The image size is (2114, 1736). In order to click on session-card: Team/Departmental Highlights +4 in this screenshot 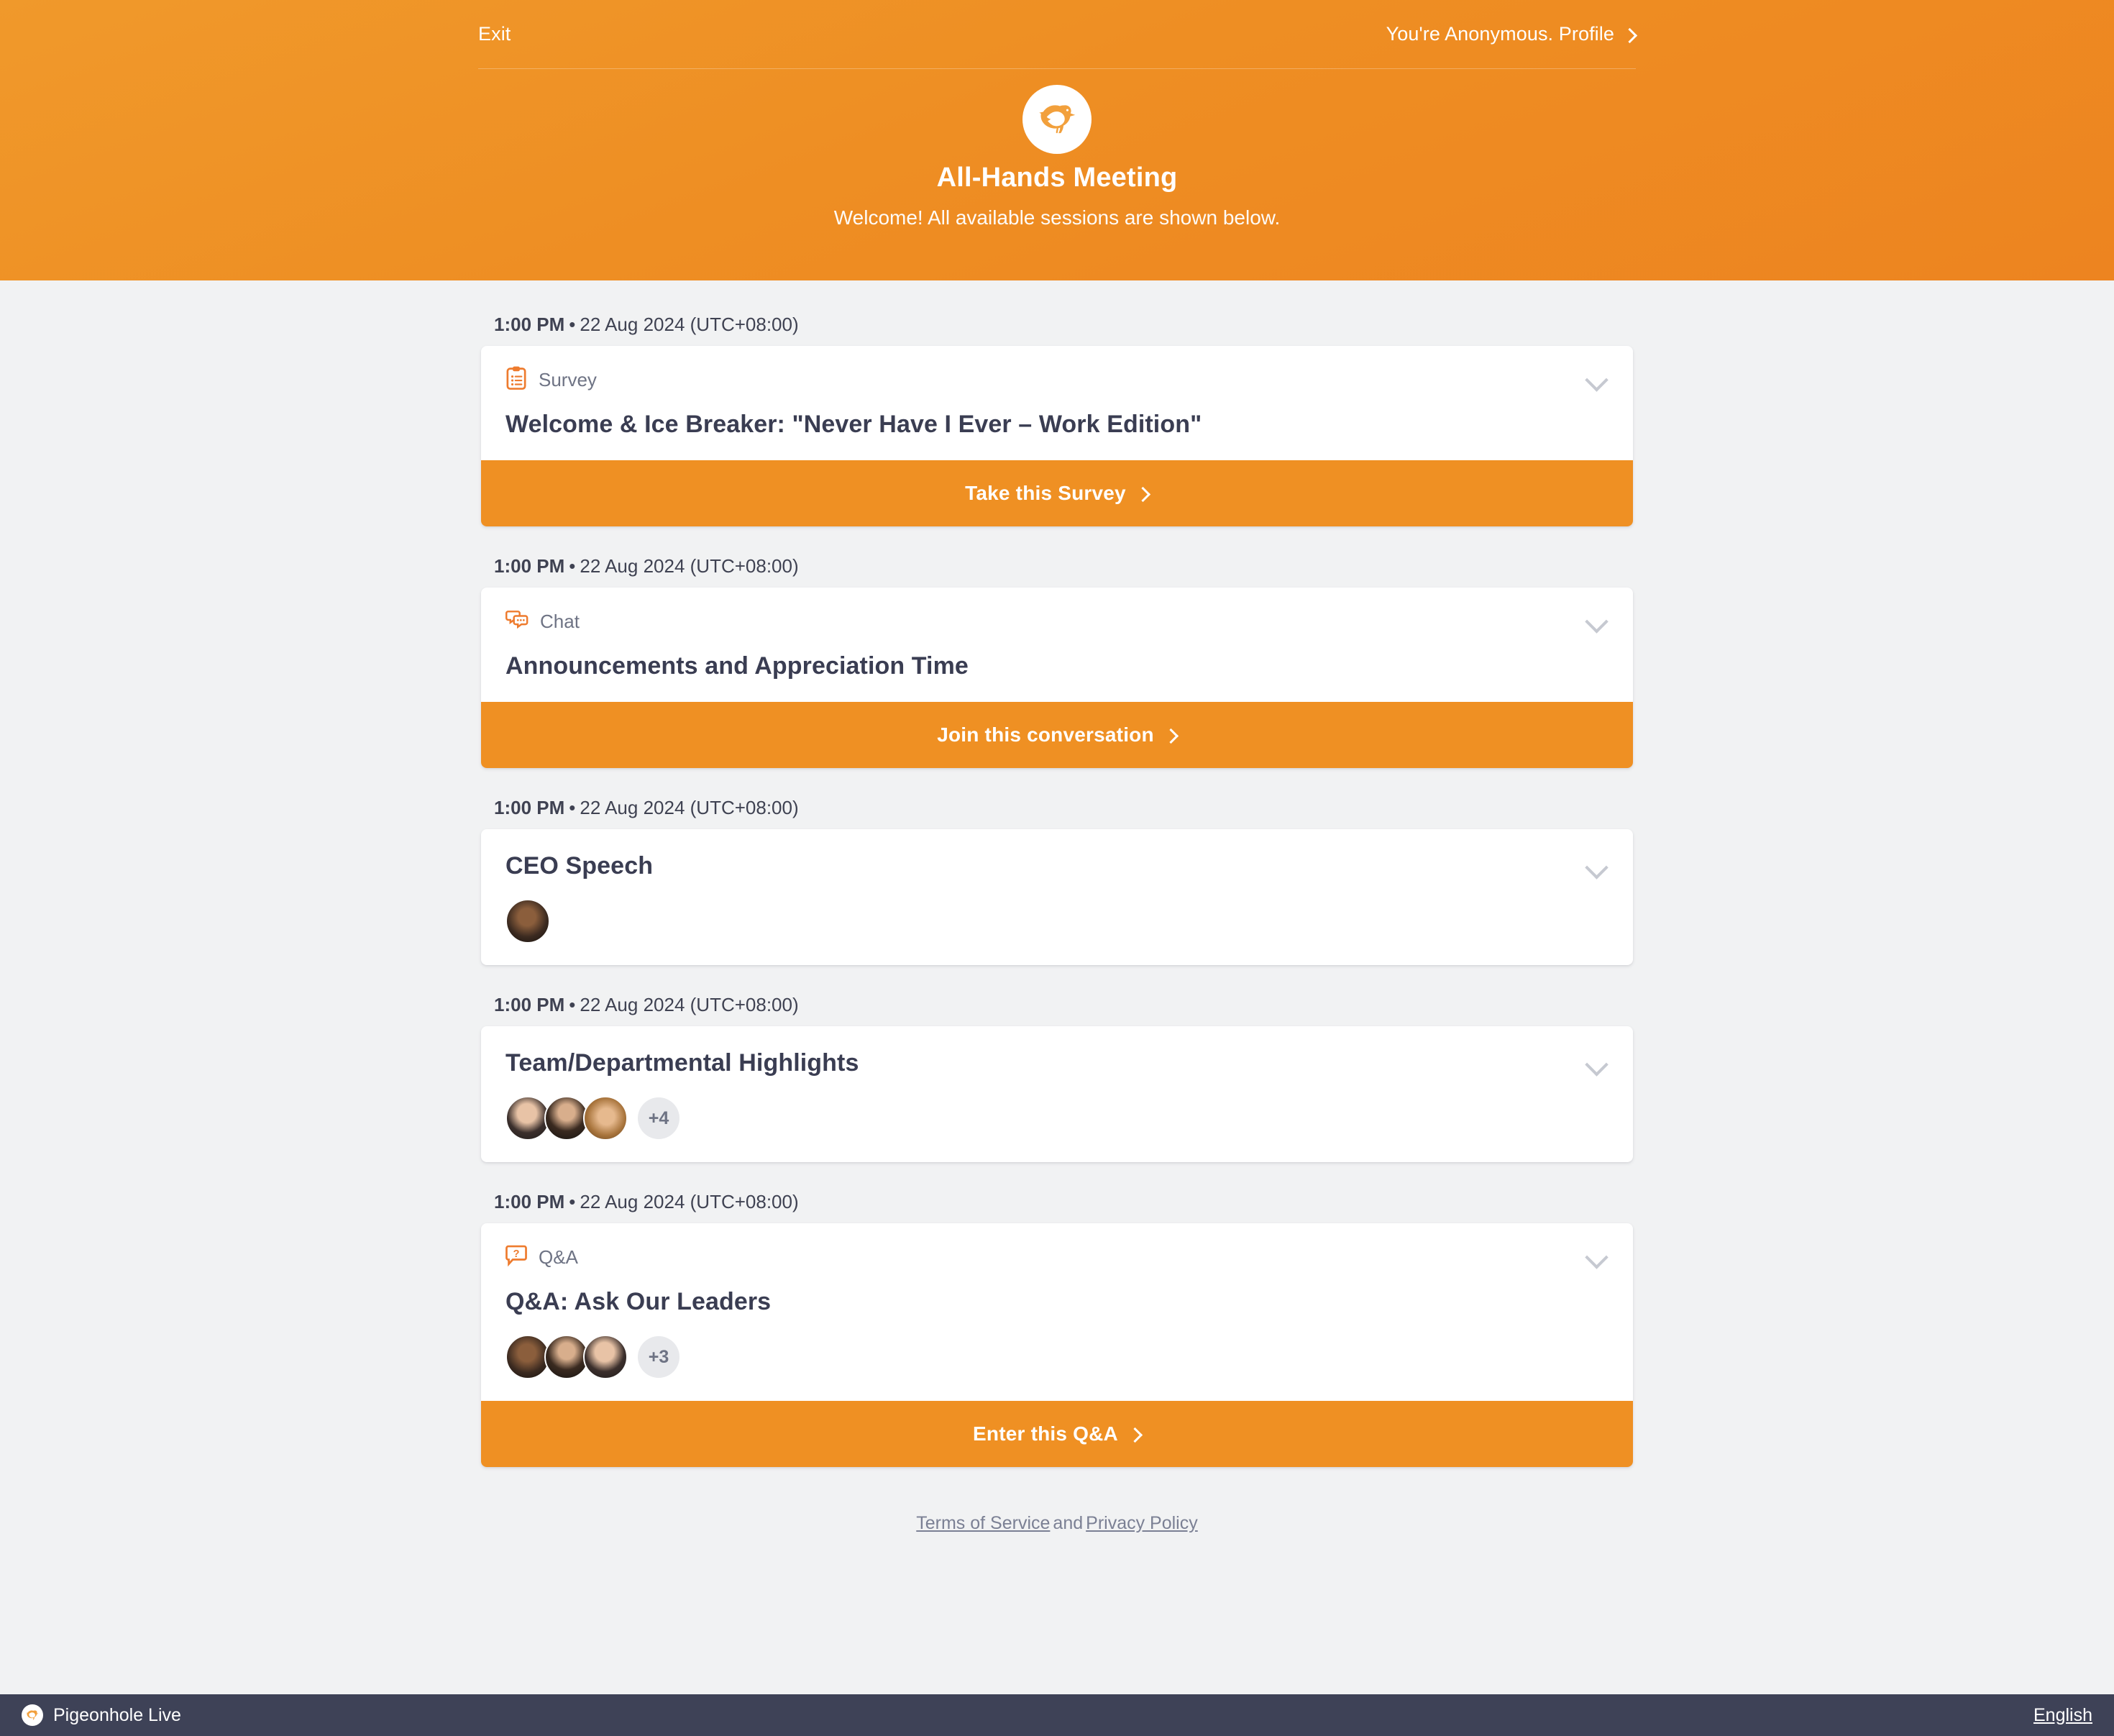, I will do `click(1057, 1094)`.